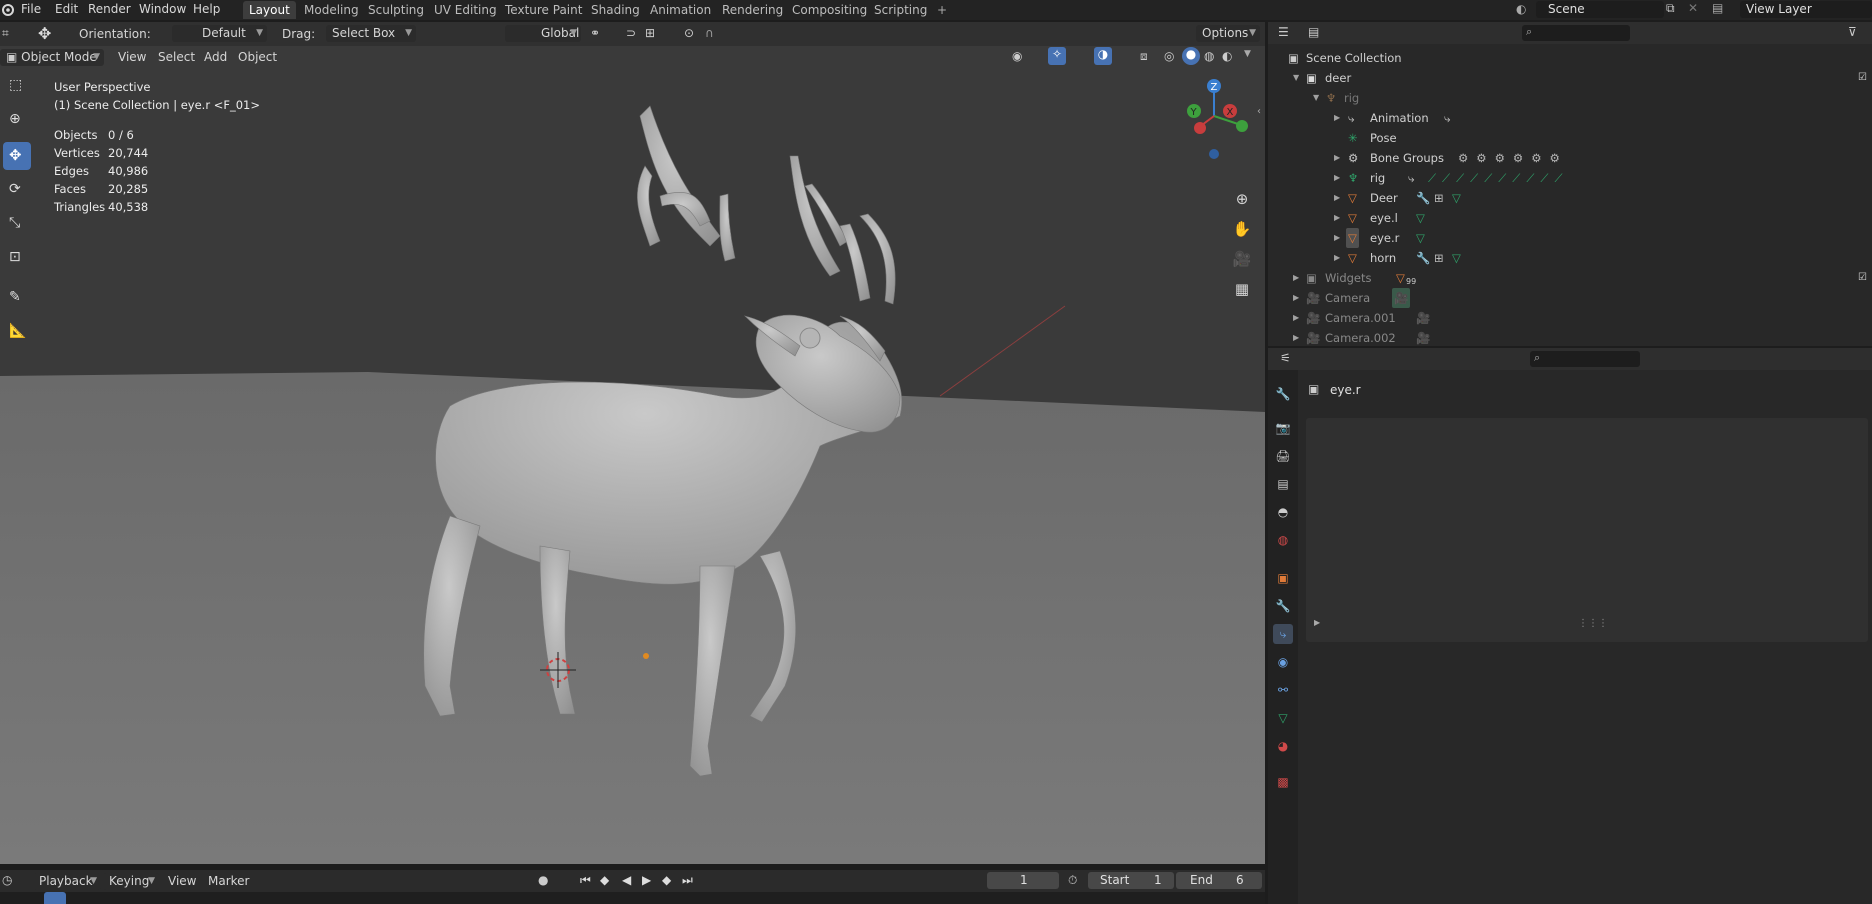 Image resolution: width=1872 pixels, height=904 pixels. I want to click on options-dropdown: Options ▼, so click(1228, 33).